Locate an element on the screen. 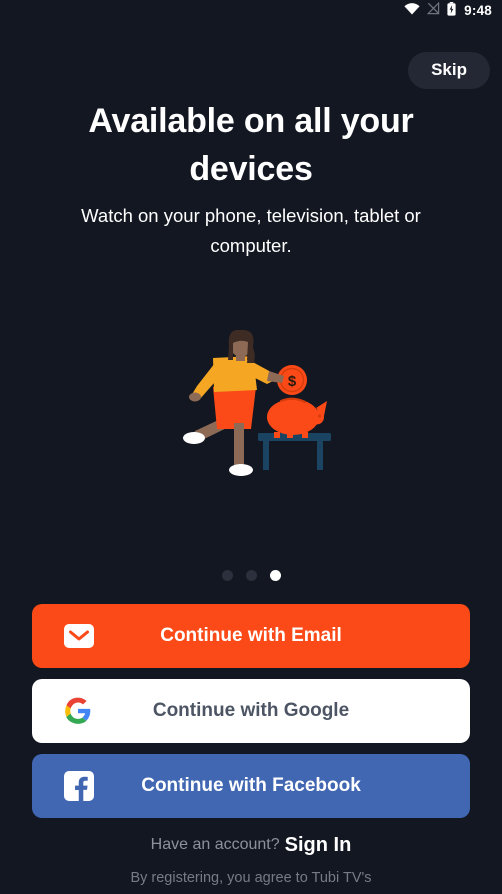 Image resolution: width=502 pixels, height=894 pixels. skip-button: Skip is located at coordinates (449, 70).